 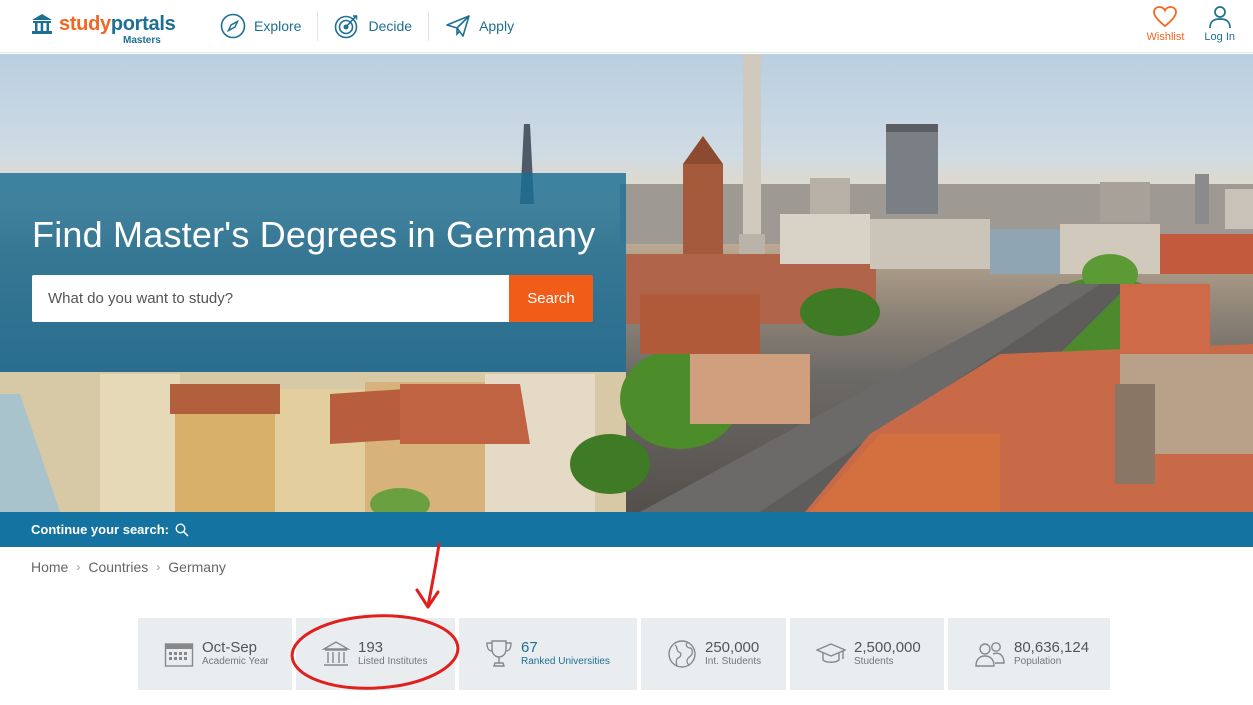 I want to click on annotation-arrowhead, so click(x=427, y=598).